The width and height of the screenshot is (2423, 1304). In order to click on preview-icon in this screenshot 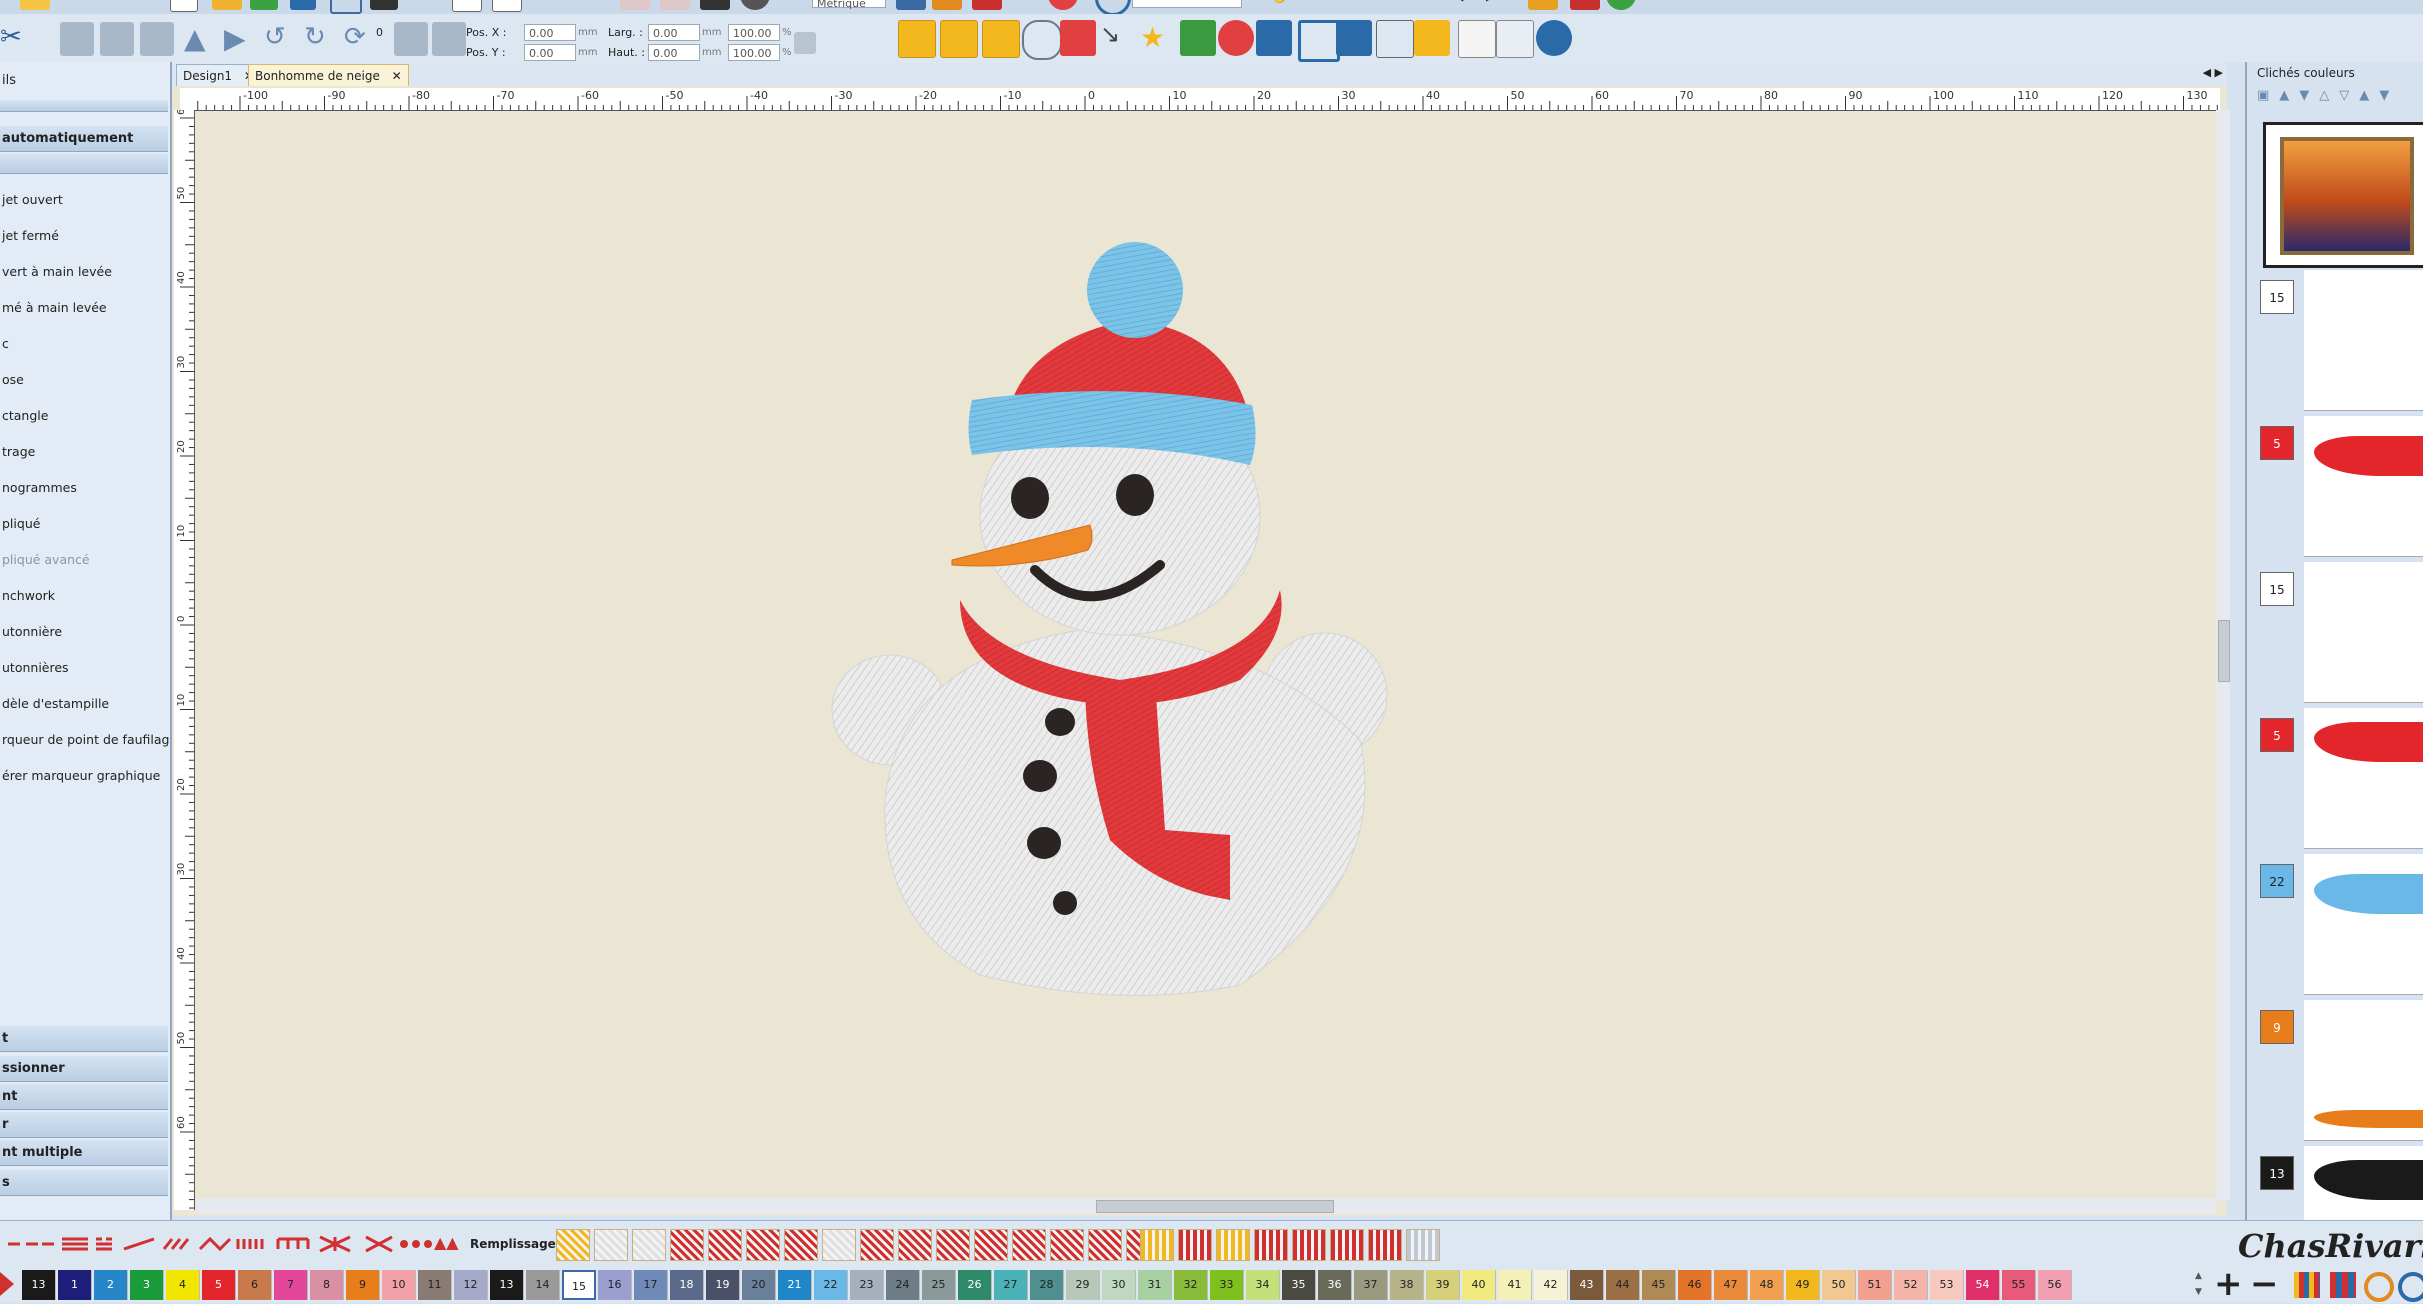, I will do `click(346, 7)`.